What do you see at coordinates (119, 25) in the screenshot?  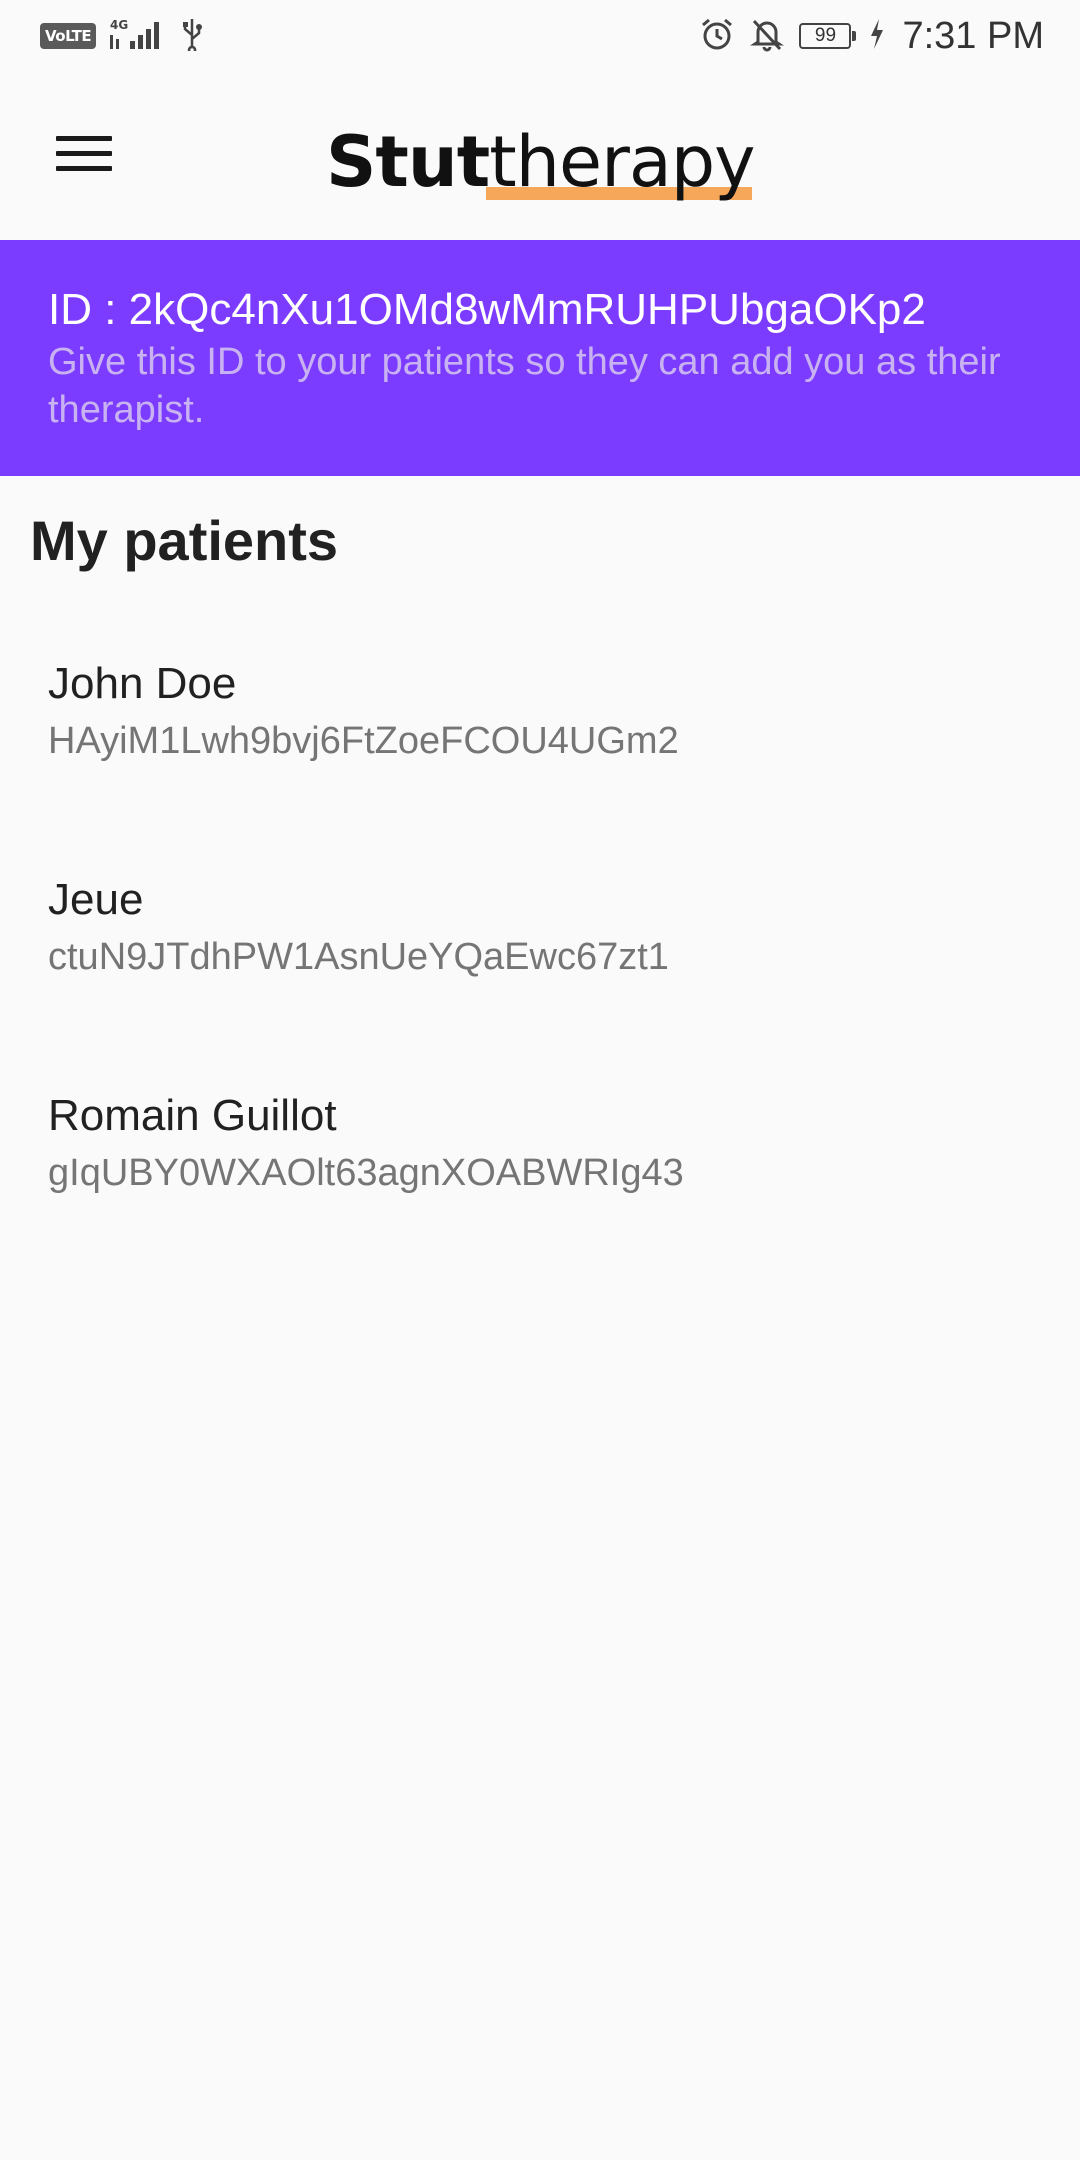 I see `network-type-label: 4G` at bounding box center [119, 25].